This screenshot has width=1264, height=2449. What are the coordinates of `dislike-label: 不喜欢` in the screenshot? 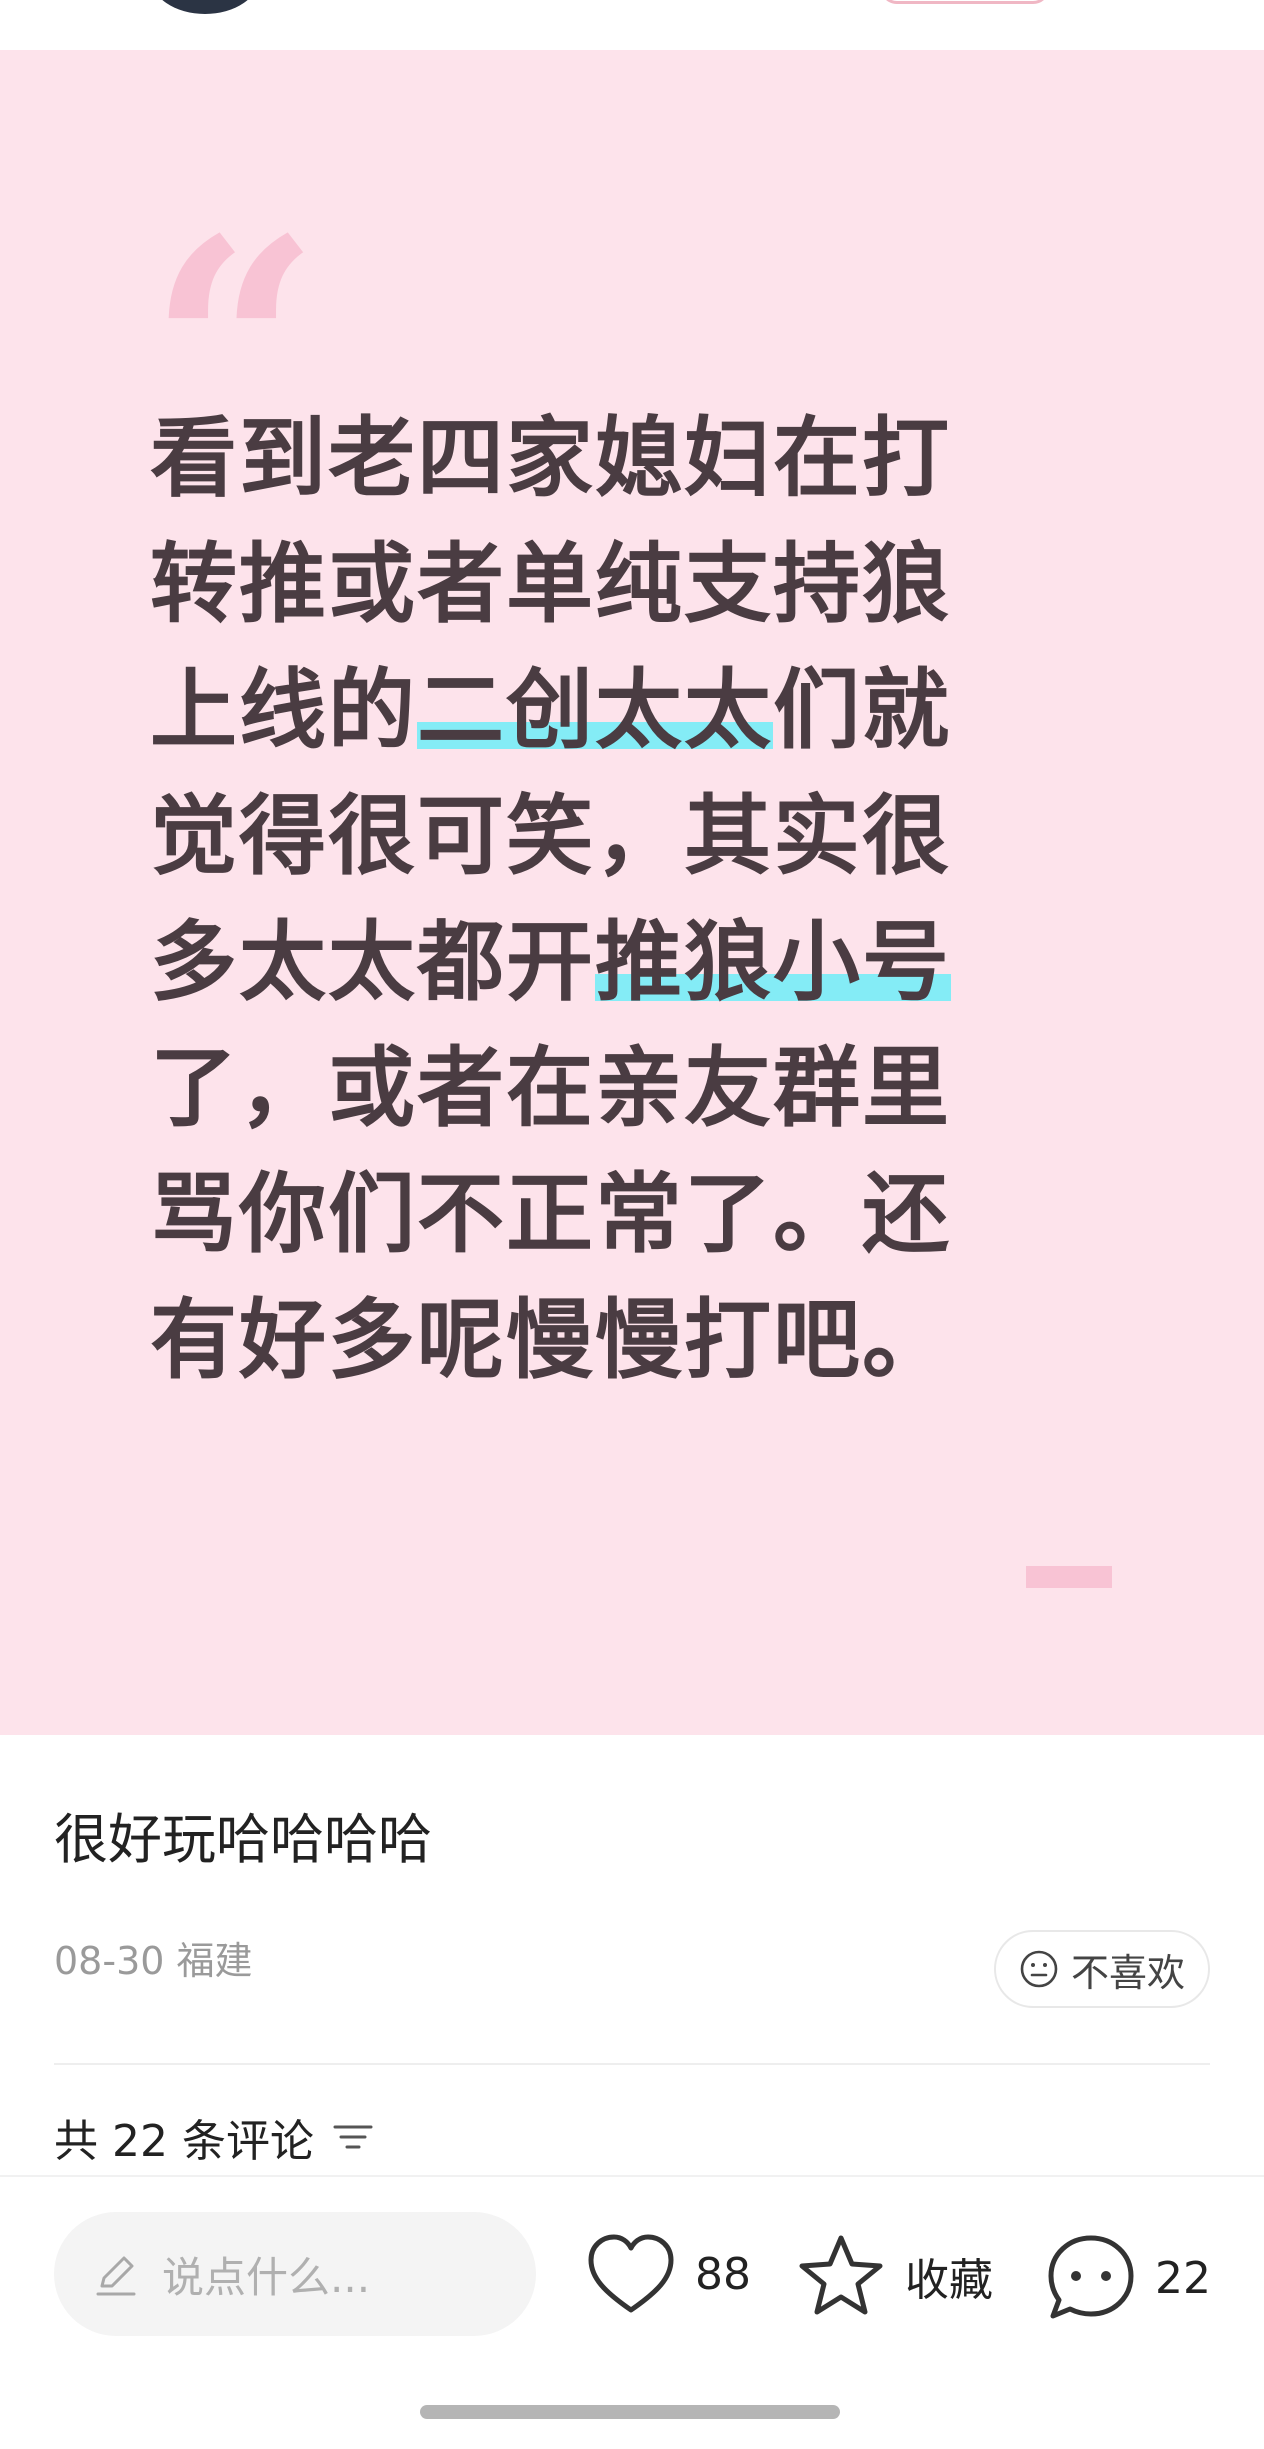 It's located at (1127, 1972).